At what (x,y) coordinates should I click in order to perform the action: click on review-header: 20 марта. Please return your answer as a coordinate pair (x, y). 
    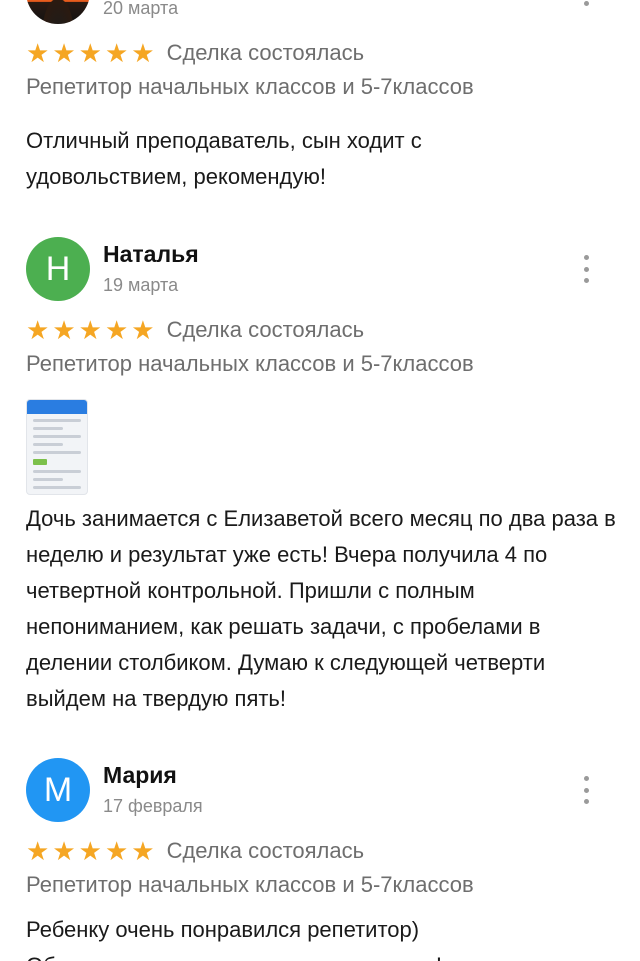
    Looking at the image, I should click on (320, 12).